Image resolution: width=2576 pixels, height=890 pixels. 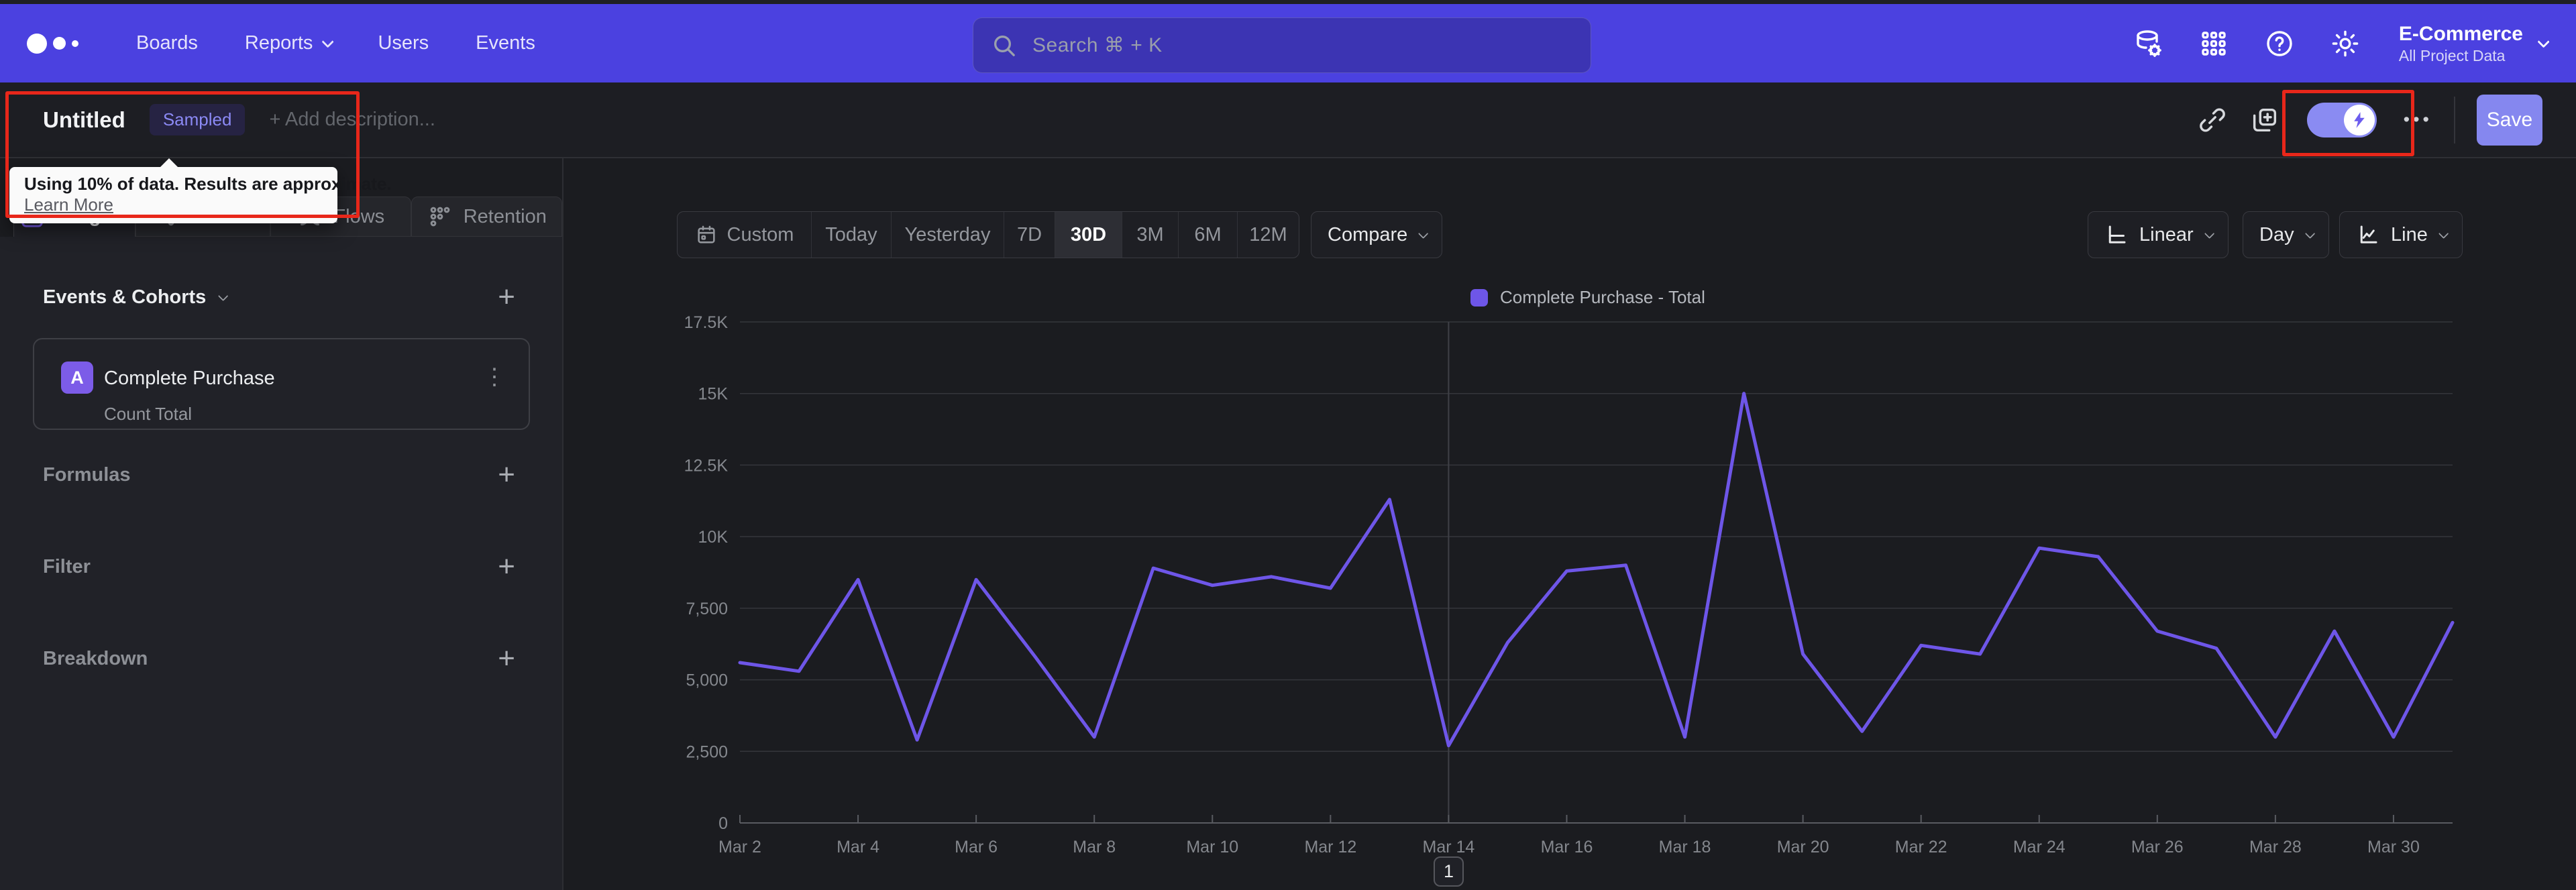 I want to click on report-actions: ••• Save, so click(x=2369, y=120).